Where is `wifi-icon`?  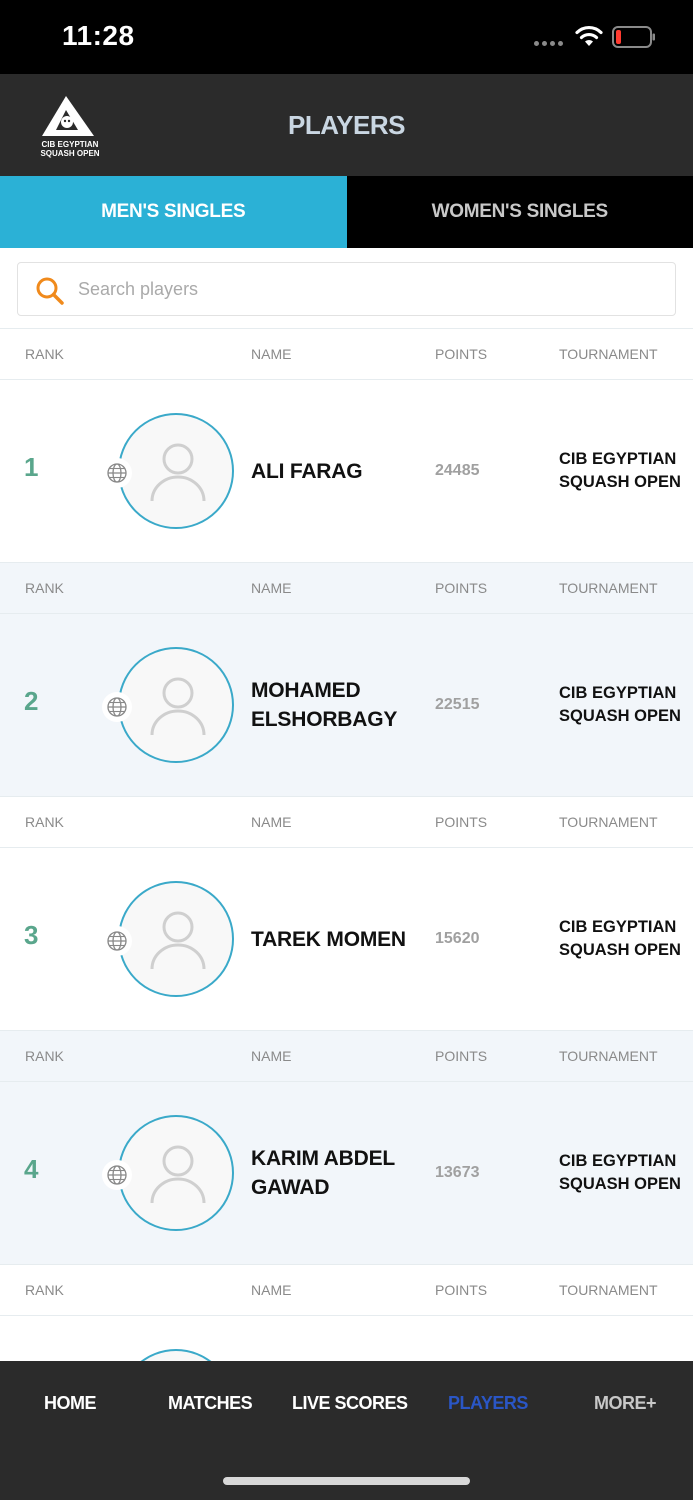
wifi-icon is located at coordinates (589, 35).